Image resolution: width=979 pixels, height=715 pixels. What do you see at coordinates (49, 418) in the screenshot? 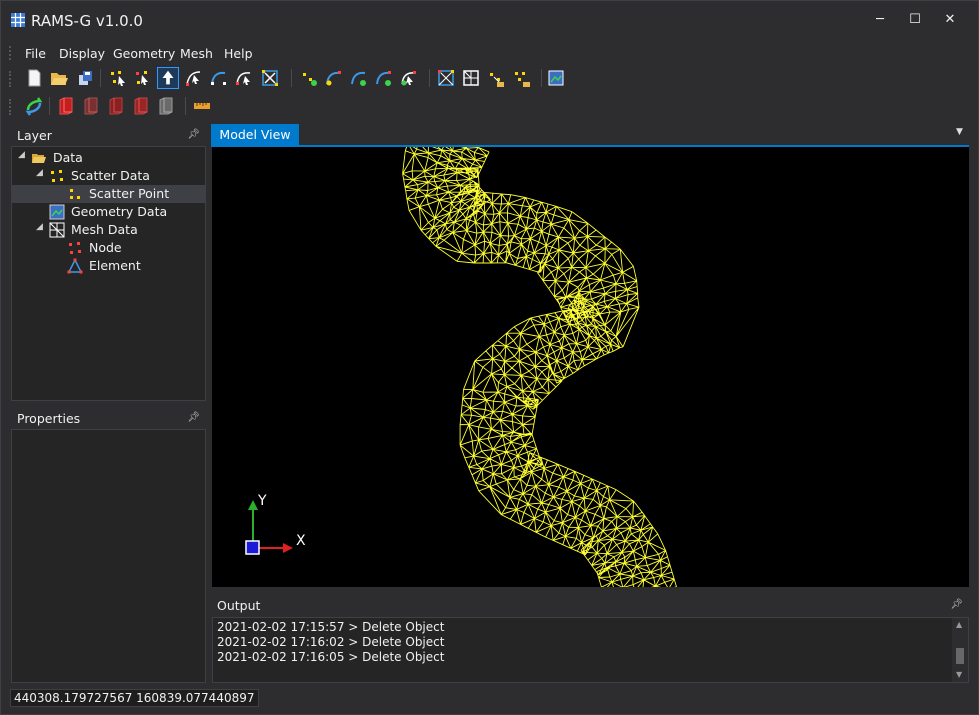
I see `properties-panel-title: Properties` at bounding box center [49, 418].